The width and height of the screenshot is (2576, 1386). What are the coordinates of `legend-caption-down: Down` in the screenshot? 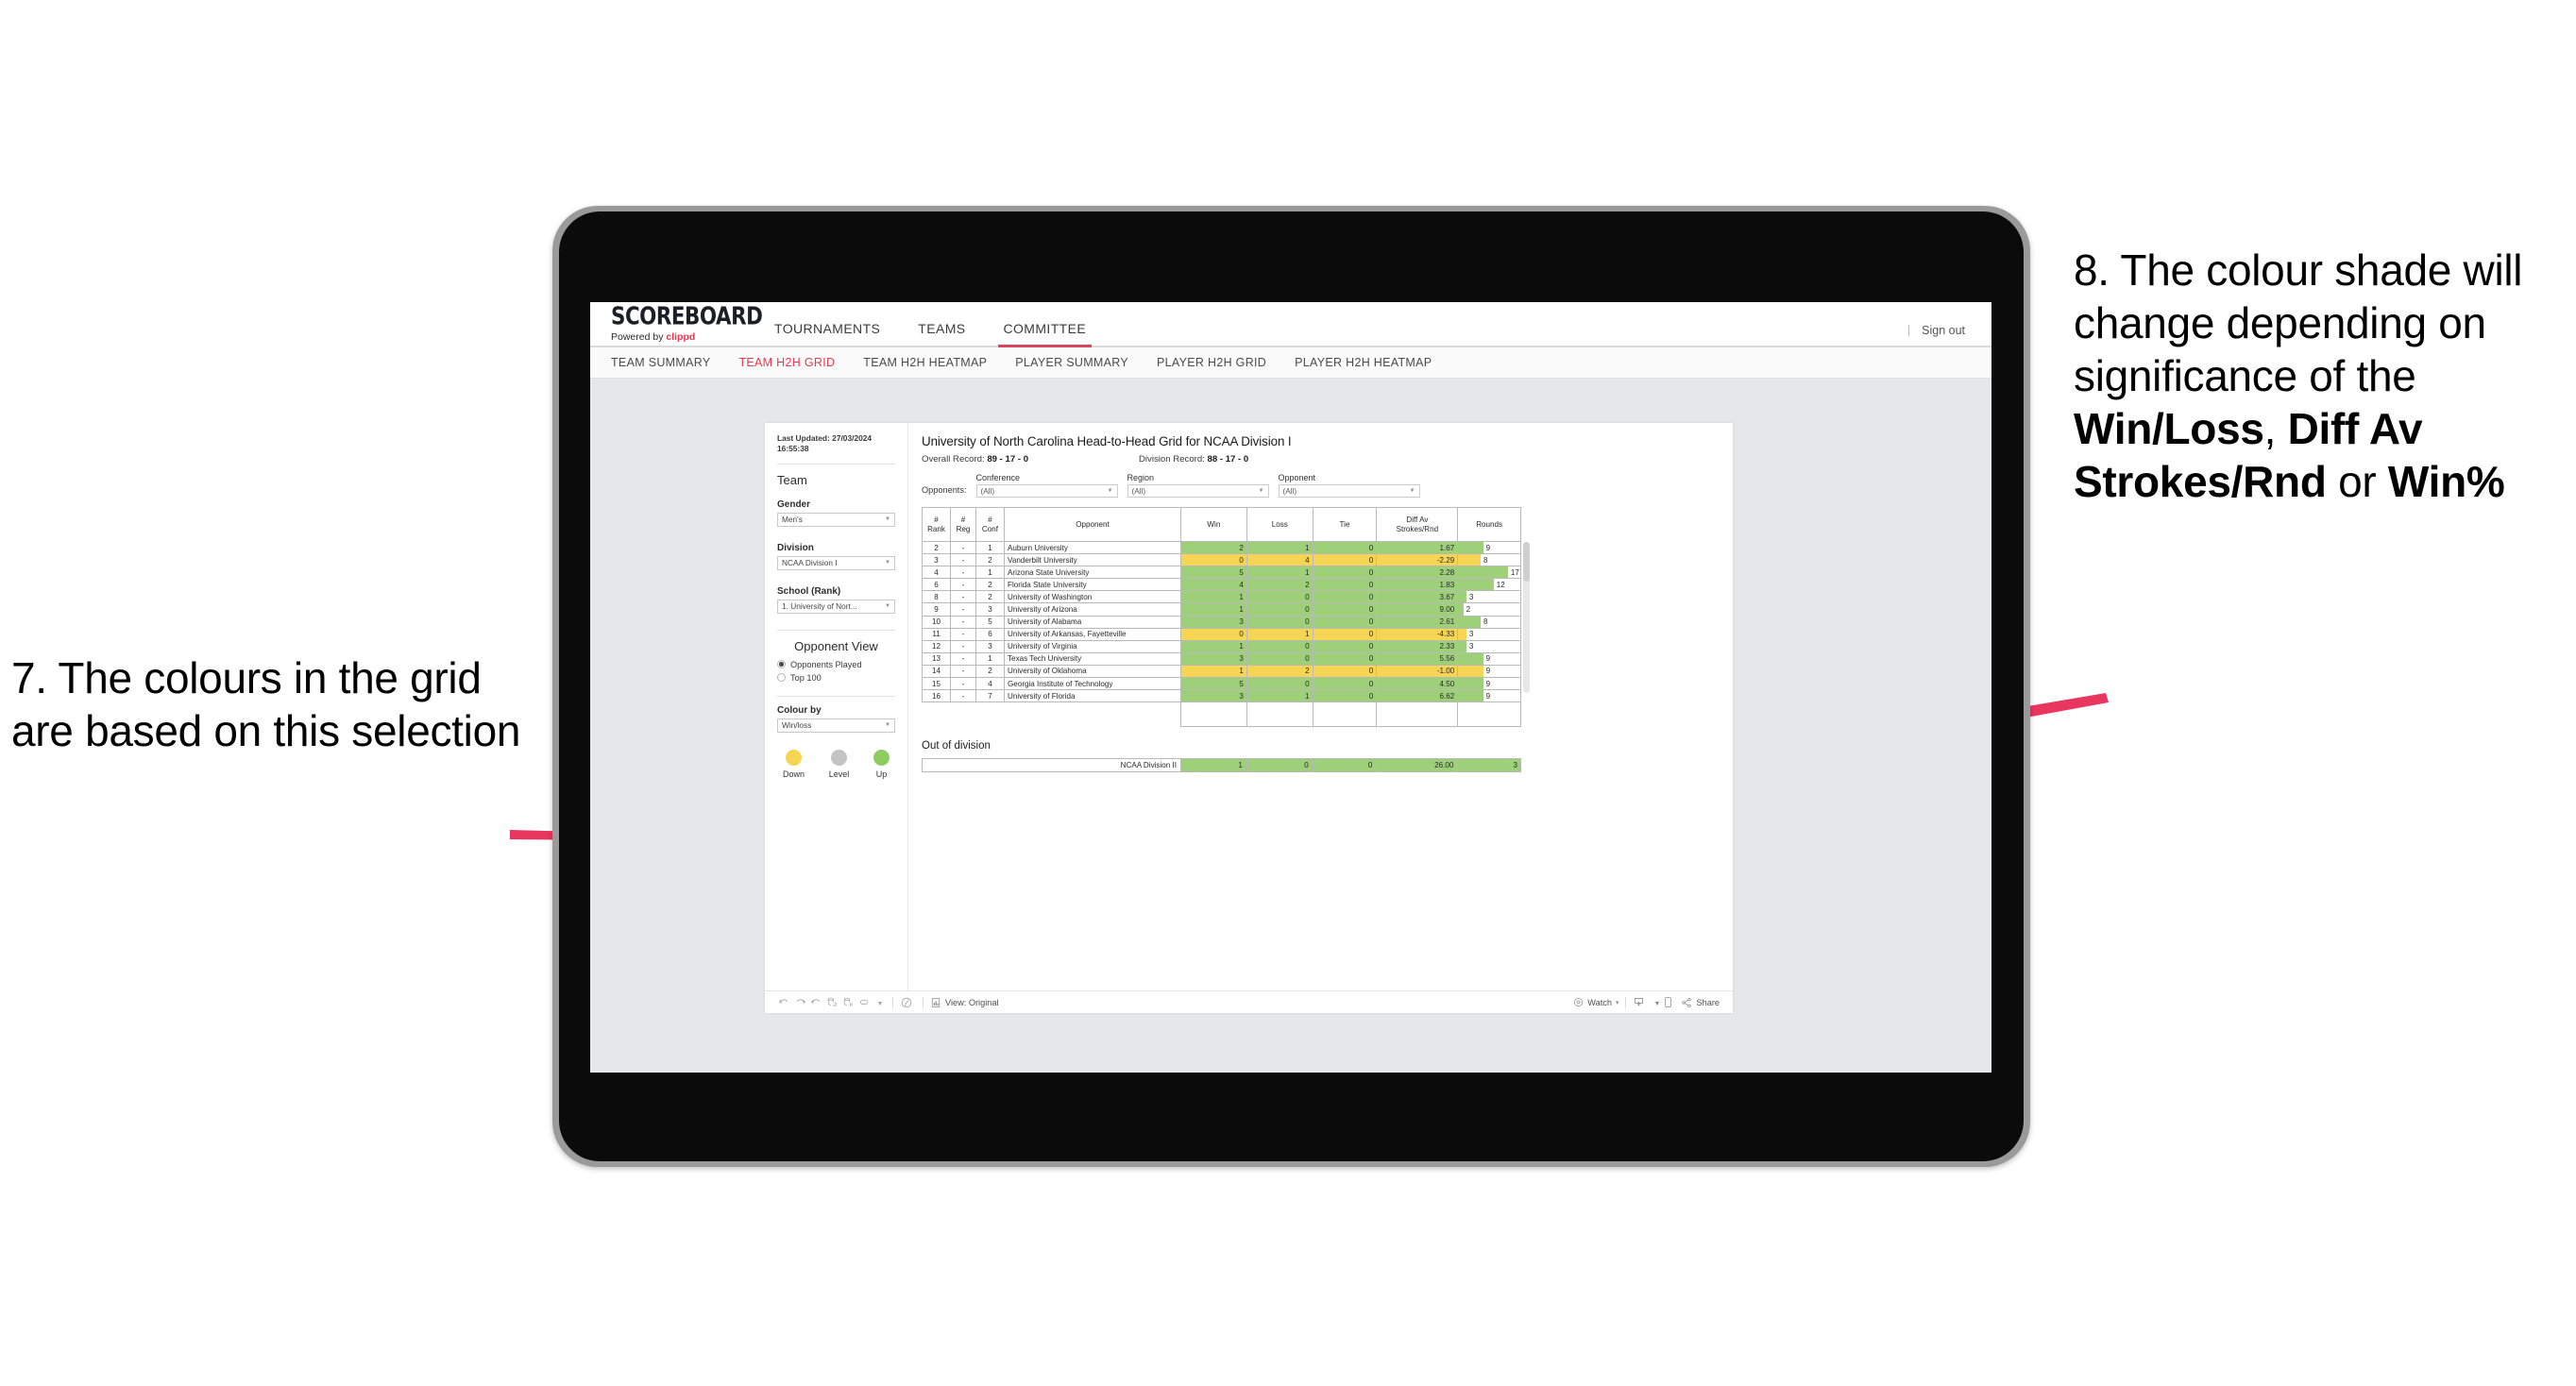 It's located at (794, 774).